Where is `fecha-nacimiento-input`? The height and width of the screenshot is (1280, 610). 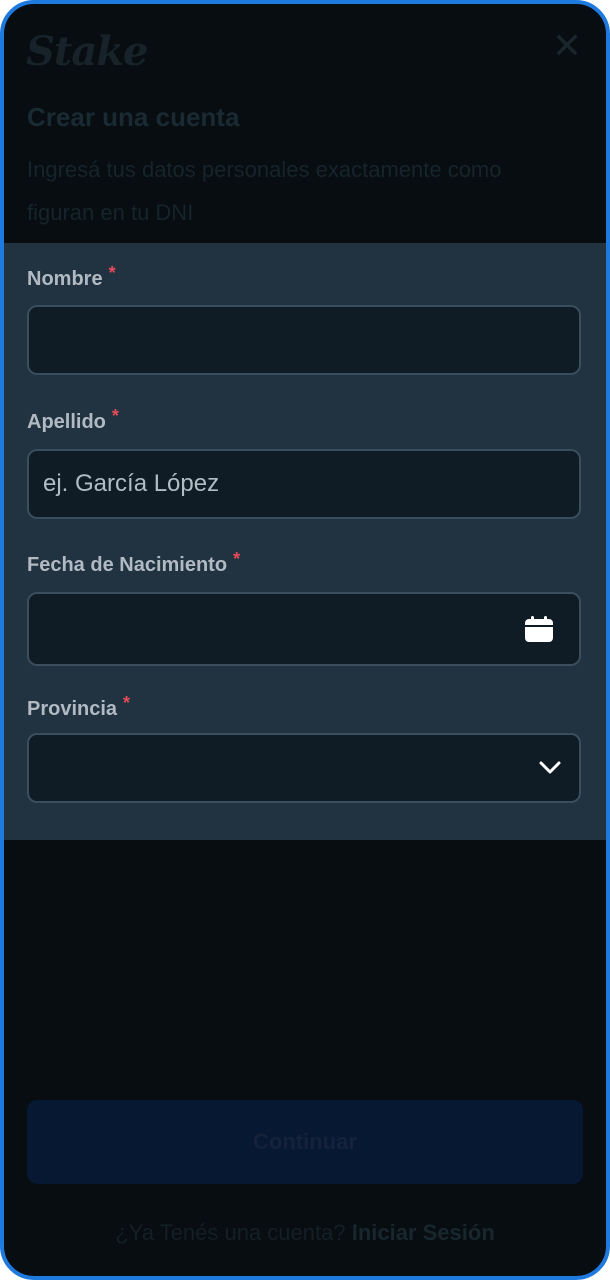 fecha-nacimiento-input is located at coordinates (304, 629).